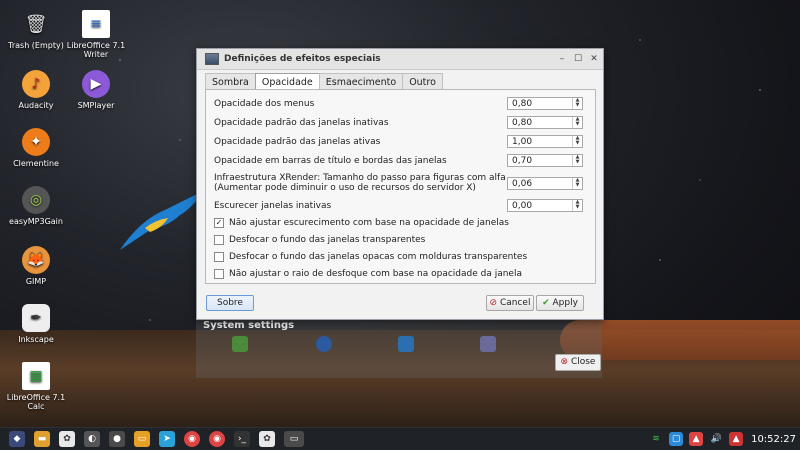  I want to click on desktop-icon-smplayer: ▶ SMPlayer, so click(96, 90).